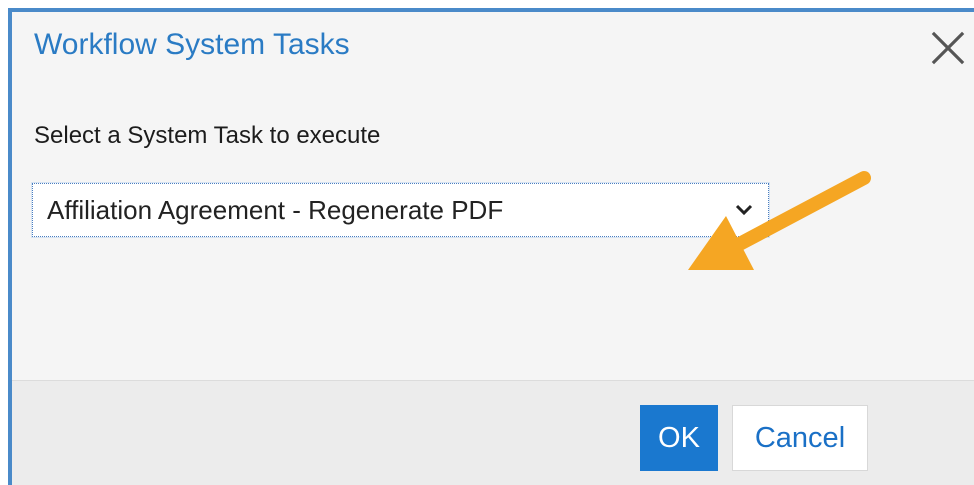  Describe the element at coordinates (800, 438) in the screenshot. I see `cancel-button: Cancel` at that location.